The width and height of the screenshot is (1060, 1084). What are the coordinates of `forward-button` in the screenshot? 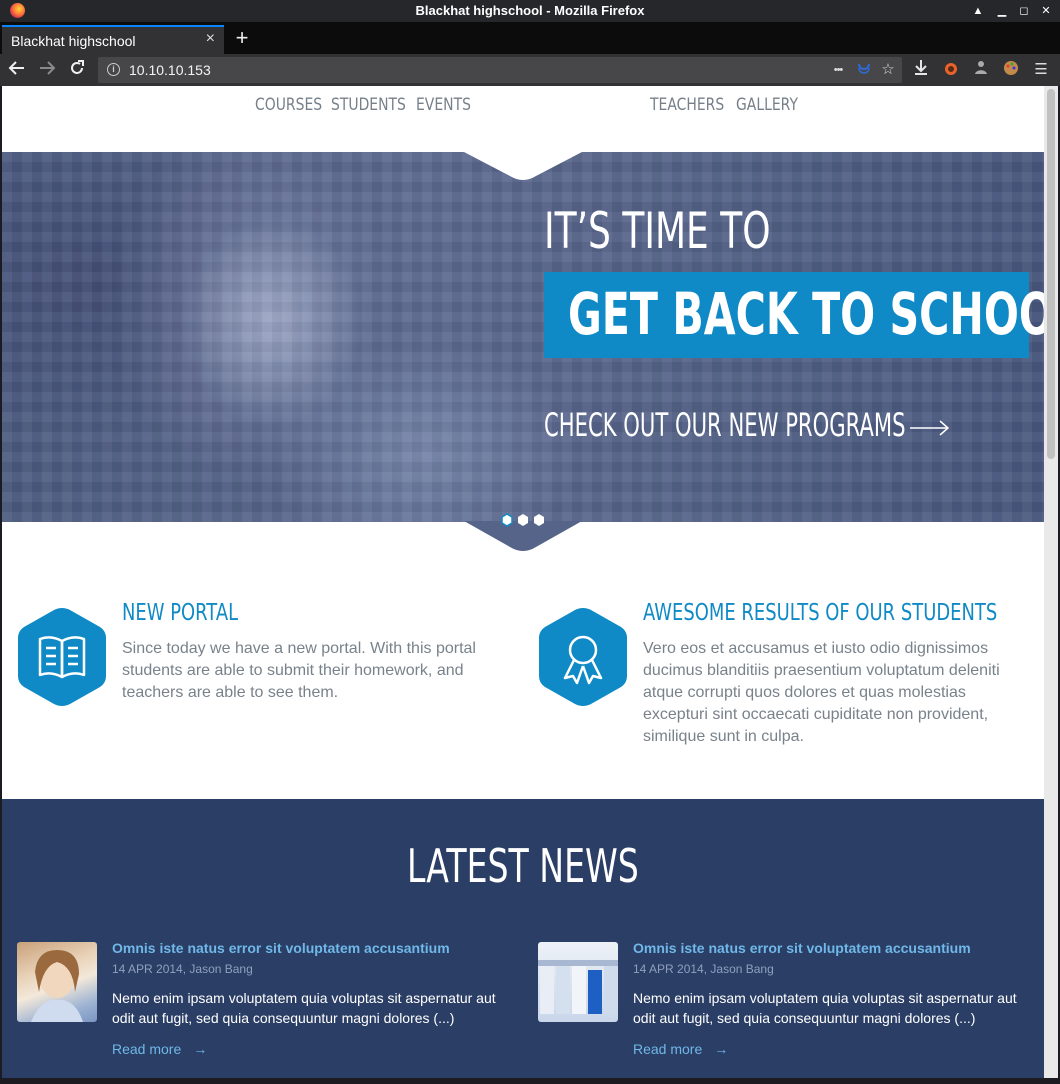 It's located at (47, 70).